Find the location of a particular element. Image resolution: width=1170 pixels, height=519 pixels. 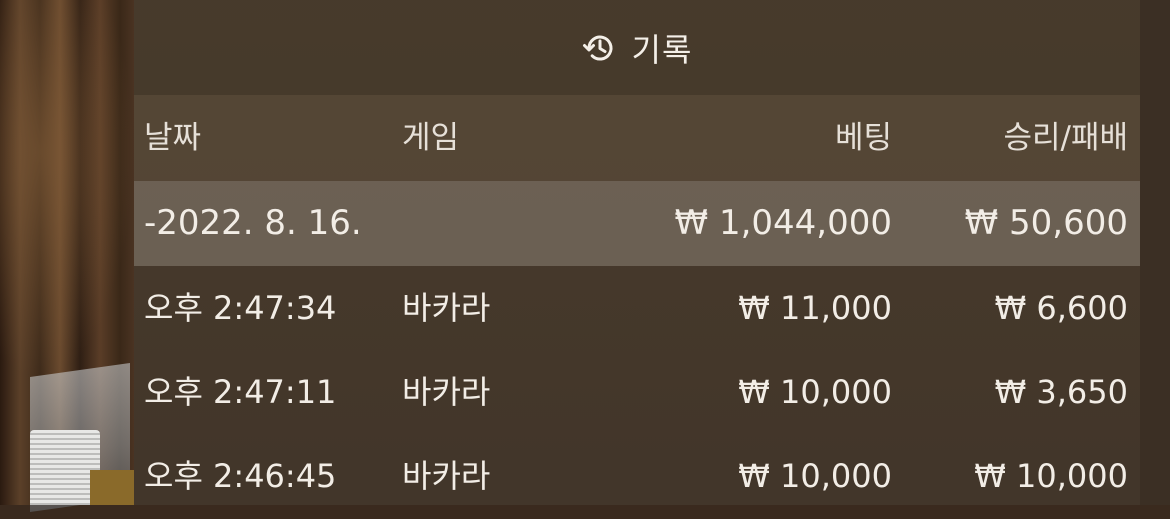

curtain-background is located at coordinates (67, 190).